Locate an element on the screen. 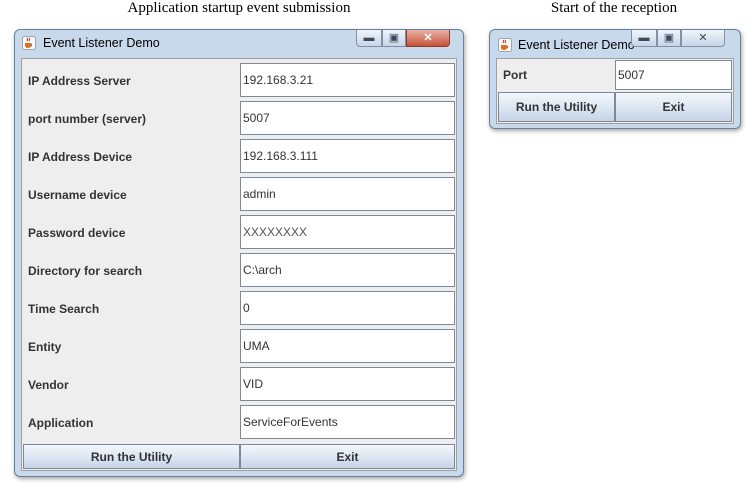 Image resolution: width=748 pixels, height=496 pixels. application-input is located at coordinates (347, 422).